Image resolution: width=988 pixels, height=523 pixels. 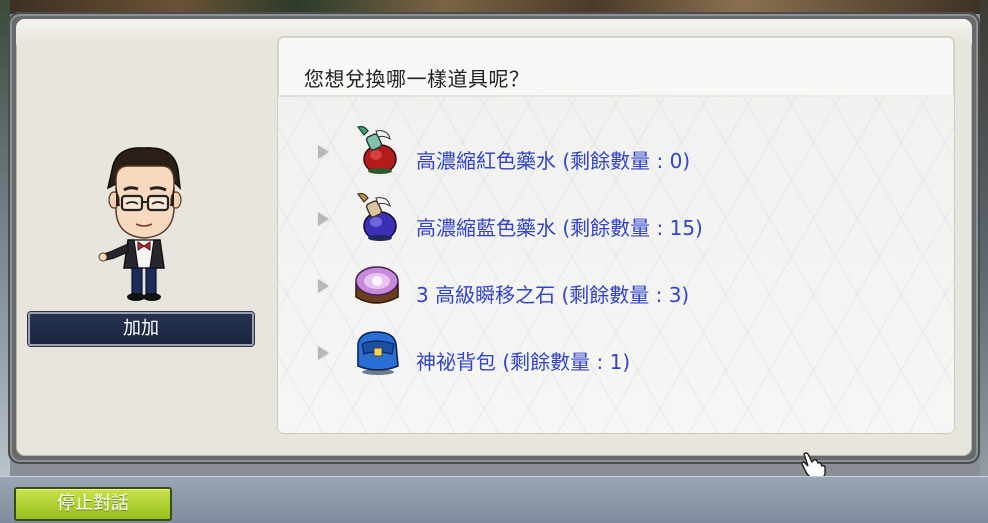 I want to click on option-label: 高濃縮紅色藥水 (剩餘數量 : 0), so click(x=553, y=161).